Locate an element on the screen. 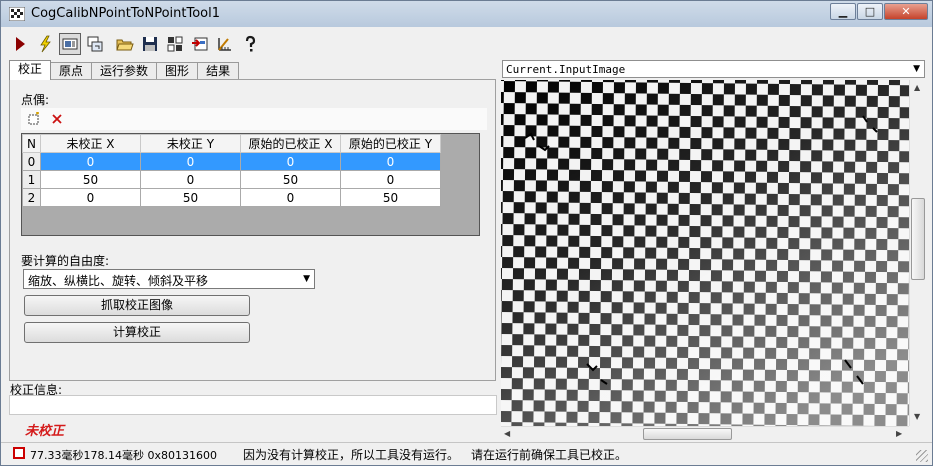 This screenshot has height=466, width=933. display-toggle-icon is located at coordinates (70, 44).